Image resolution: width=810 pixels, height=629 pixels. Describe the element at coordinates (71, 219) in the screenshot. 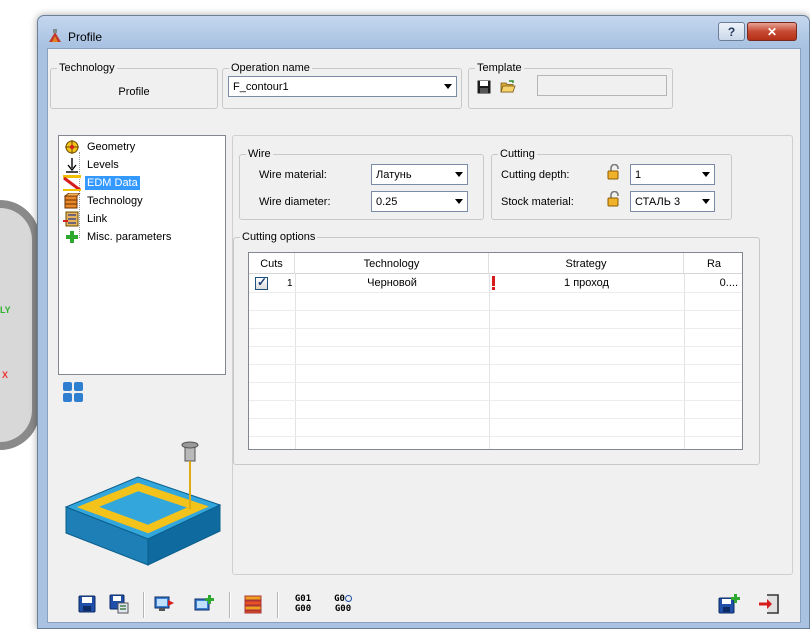

I see `link-icon` at that location.